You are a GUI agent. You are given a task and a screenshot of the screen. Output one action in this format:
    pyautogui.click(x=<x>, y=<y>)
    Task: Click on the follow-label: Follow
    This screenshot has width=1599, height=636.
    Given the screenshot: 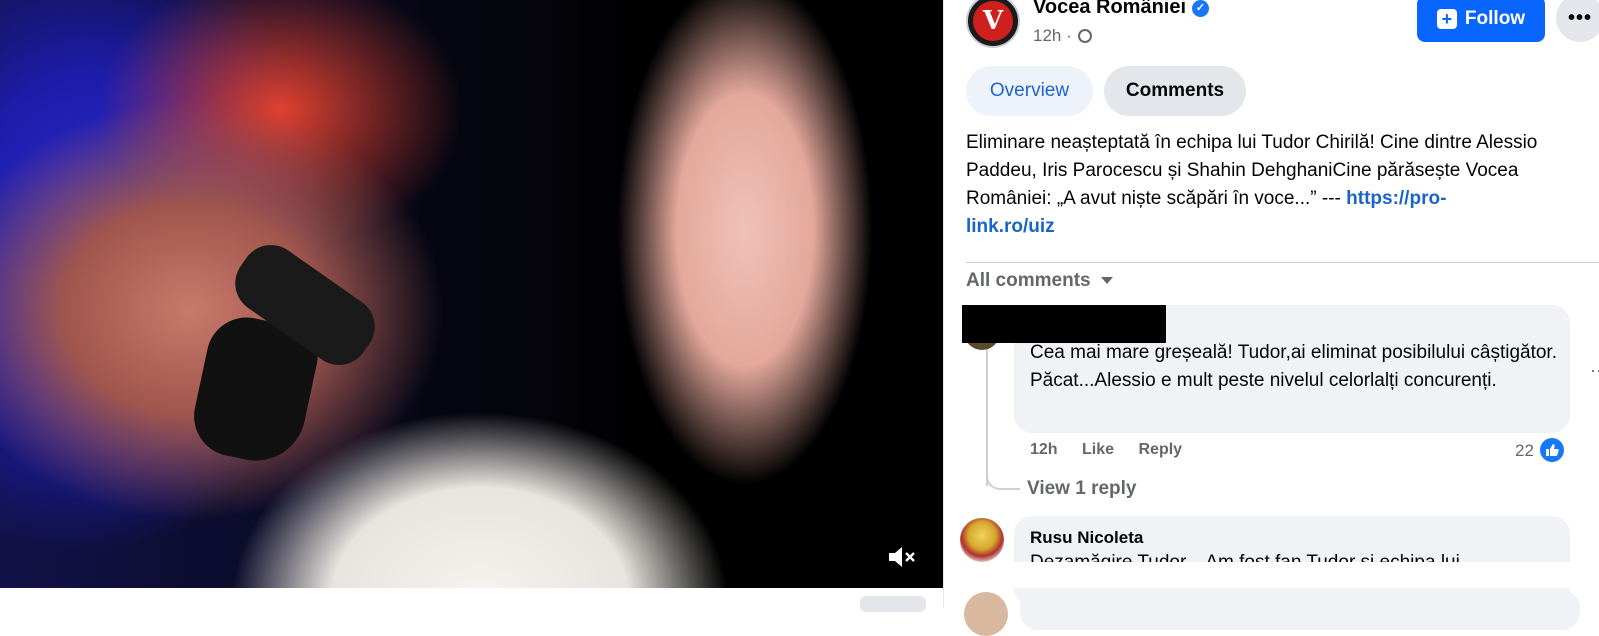 What is the action you would take?
    pyautogui.click(x=1495, y=18)
    